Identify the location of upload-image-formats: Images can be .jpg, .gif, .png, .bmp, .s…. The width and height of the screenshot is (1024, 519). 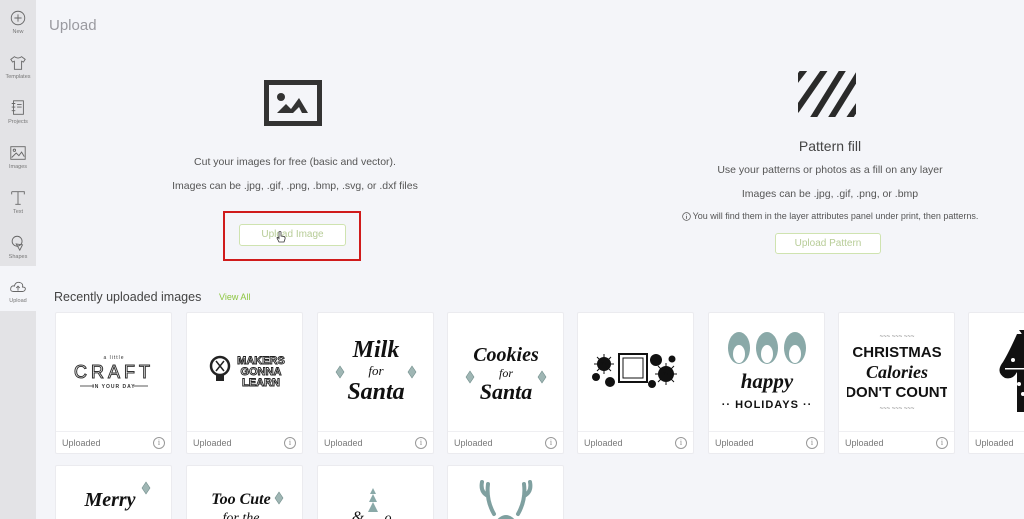
(295, 186).